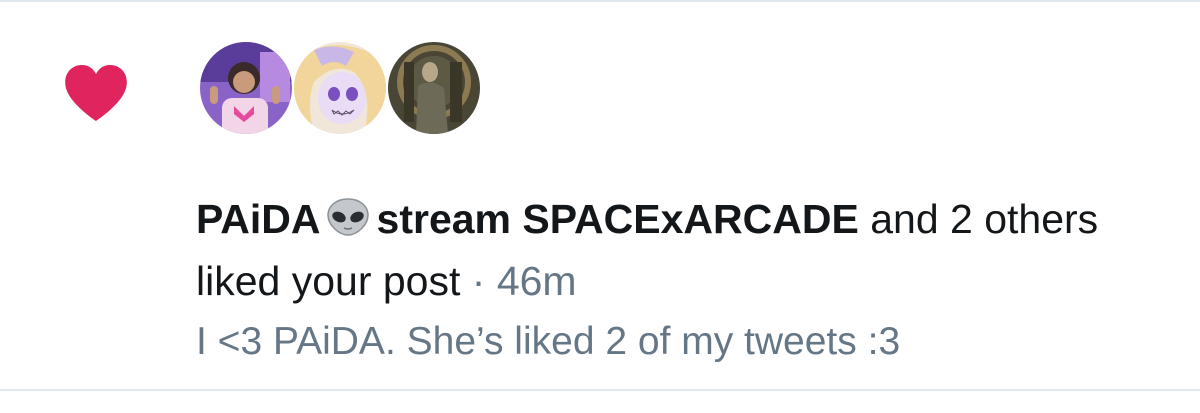 Image resolution: width=1200 pixels, height=413 pixels. Describe the element at coordinates (347, 217) in the screenshot. I see `alien-icon` at that location.